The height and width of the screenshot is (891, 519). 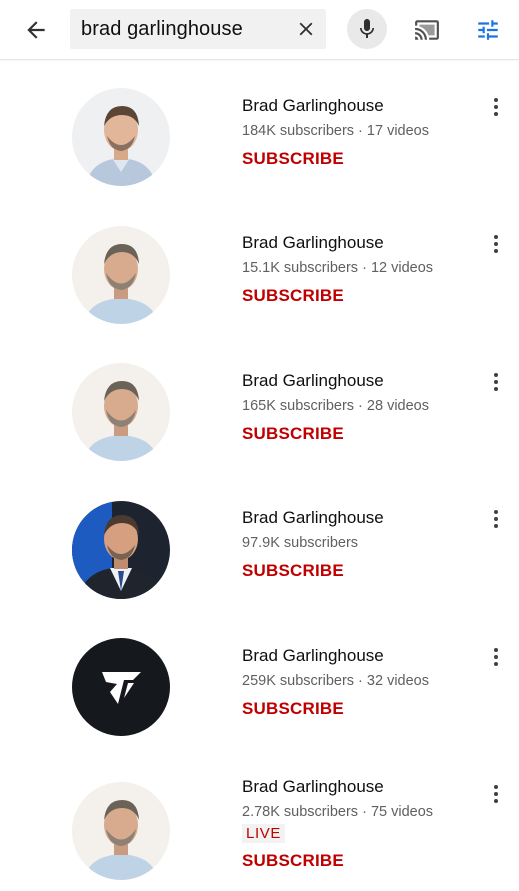 I want to click on channel-meta: 165K subscribers · 28 videos, so click(x=335, y=406).